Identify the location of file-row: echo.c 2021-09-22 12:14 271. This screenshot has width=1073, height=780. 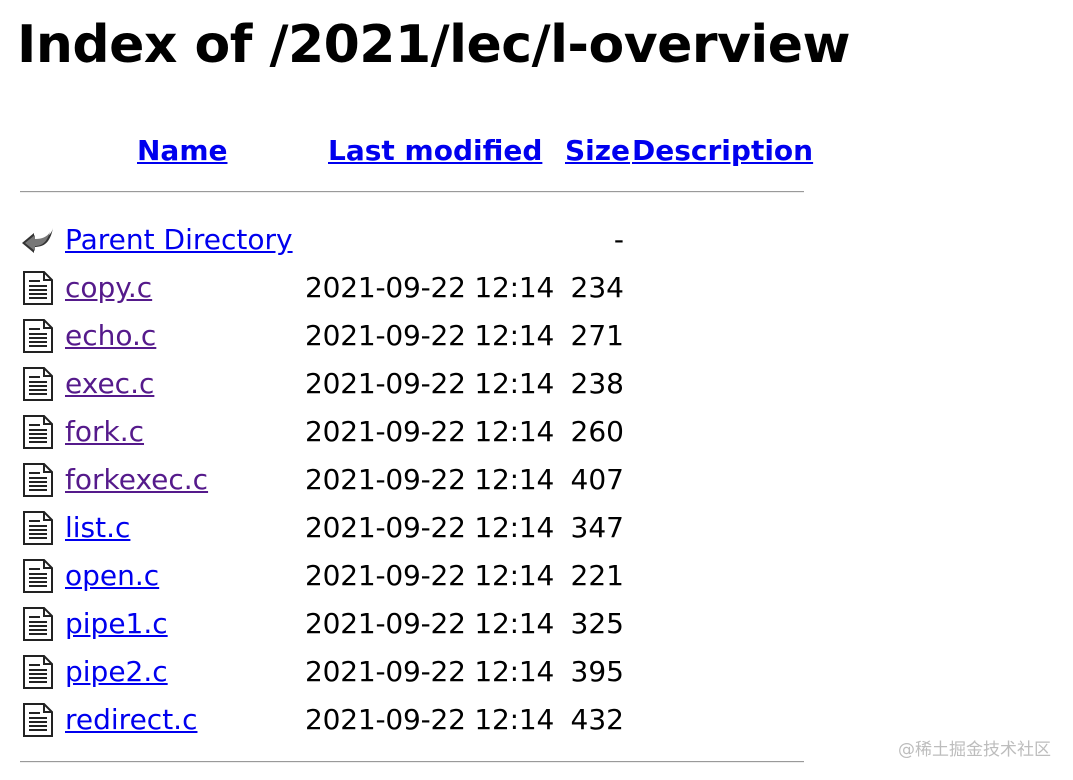
(402, 336).